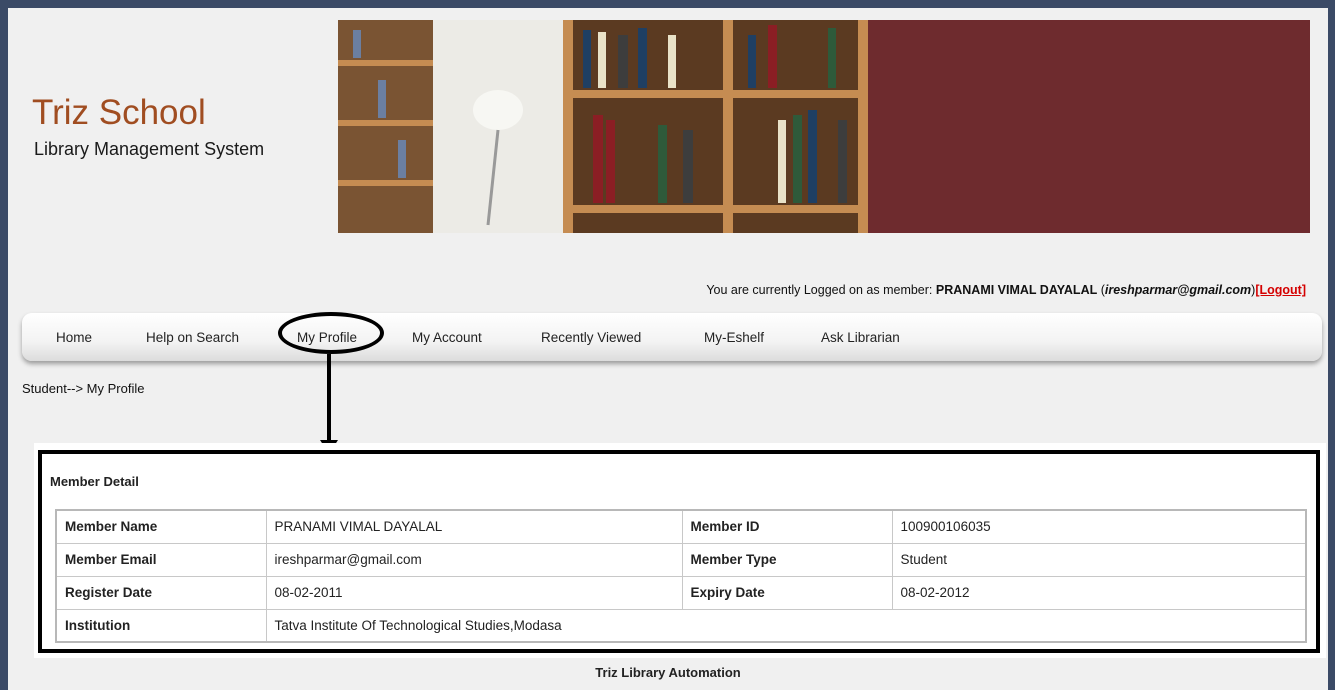 The image size is (1335, 690). I want to click on member-type-value: Student, so click(1099, 559).